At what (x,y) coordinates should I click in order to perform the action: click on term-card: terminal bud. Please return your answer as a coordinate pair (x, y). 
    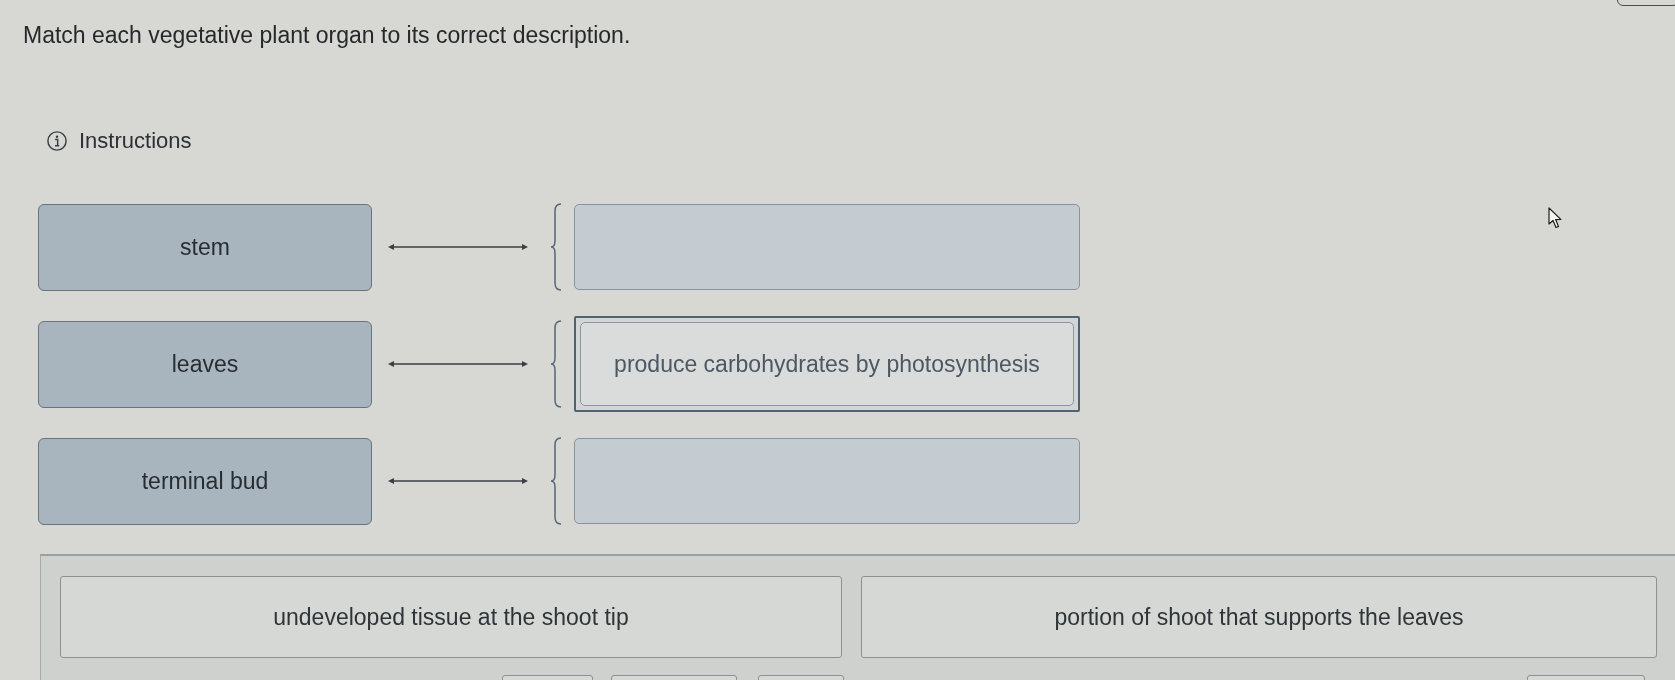
    Looking at the image, I should click on (205, 481).